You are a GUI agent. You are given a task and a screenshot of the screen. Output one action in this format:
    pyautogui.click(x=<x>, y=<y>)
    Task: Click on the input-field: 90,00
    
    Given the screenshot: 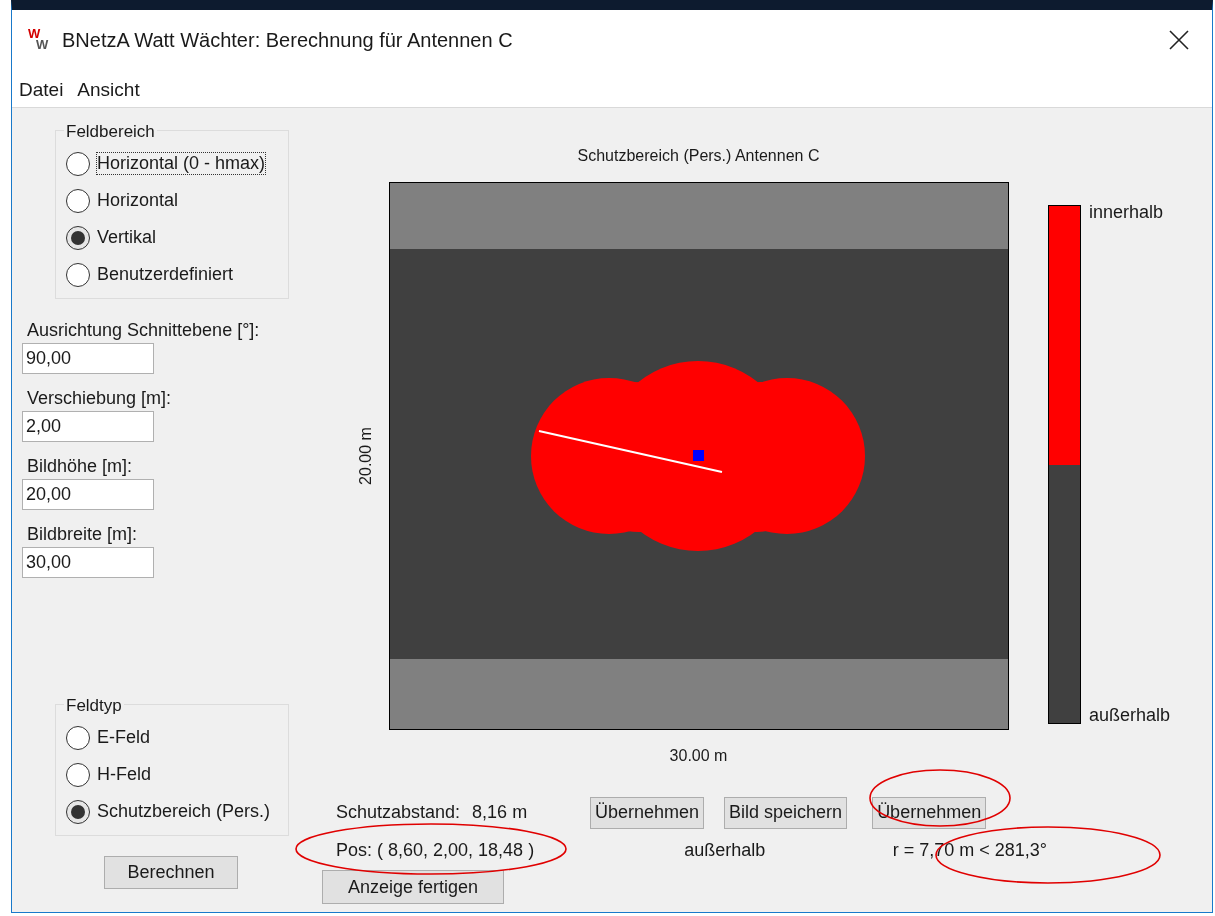 What is the action you would take?
    pyautogui.click(x=88, y=358)
    